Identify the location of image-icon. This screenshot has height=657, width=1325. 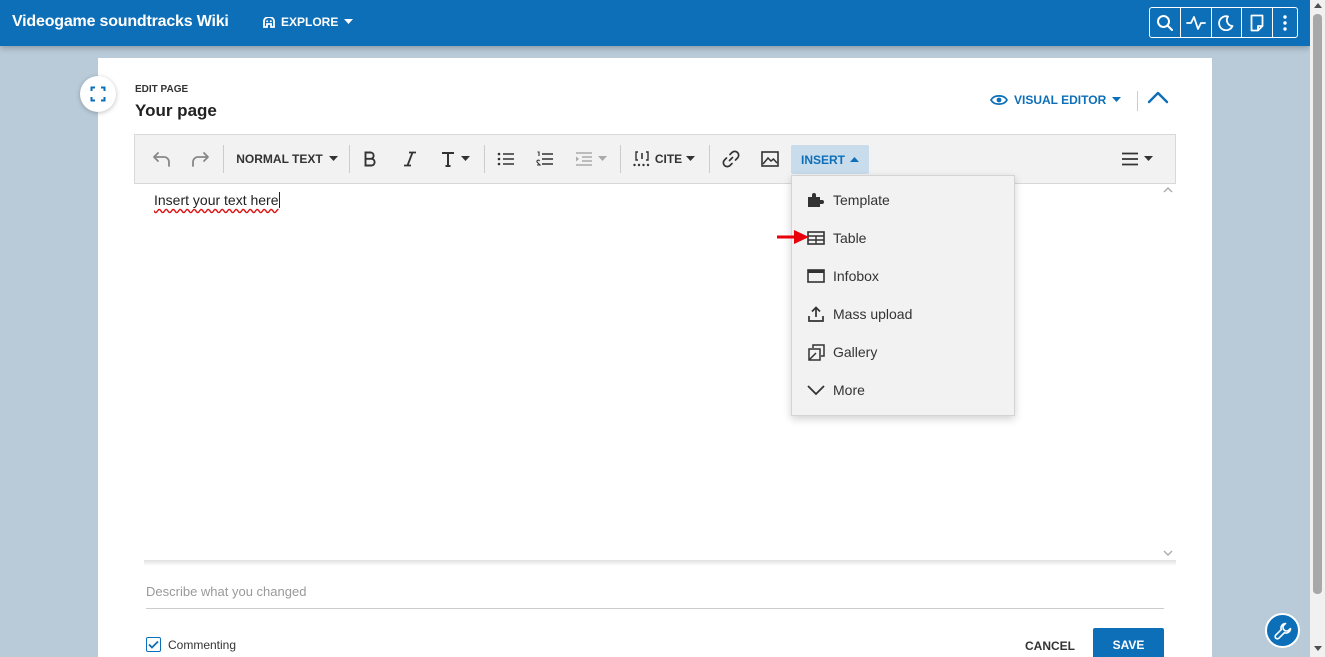
(770, 159).